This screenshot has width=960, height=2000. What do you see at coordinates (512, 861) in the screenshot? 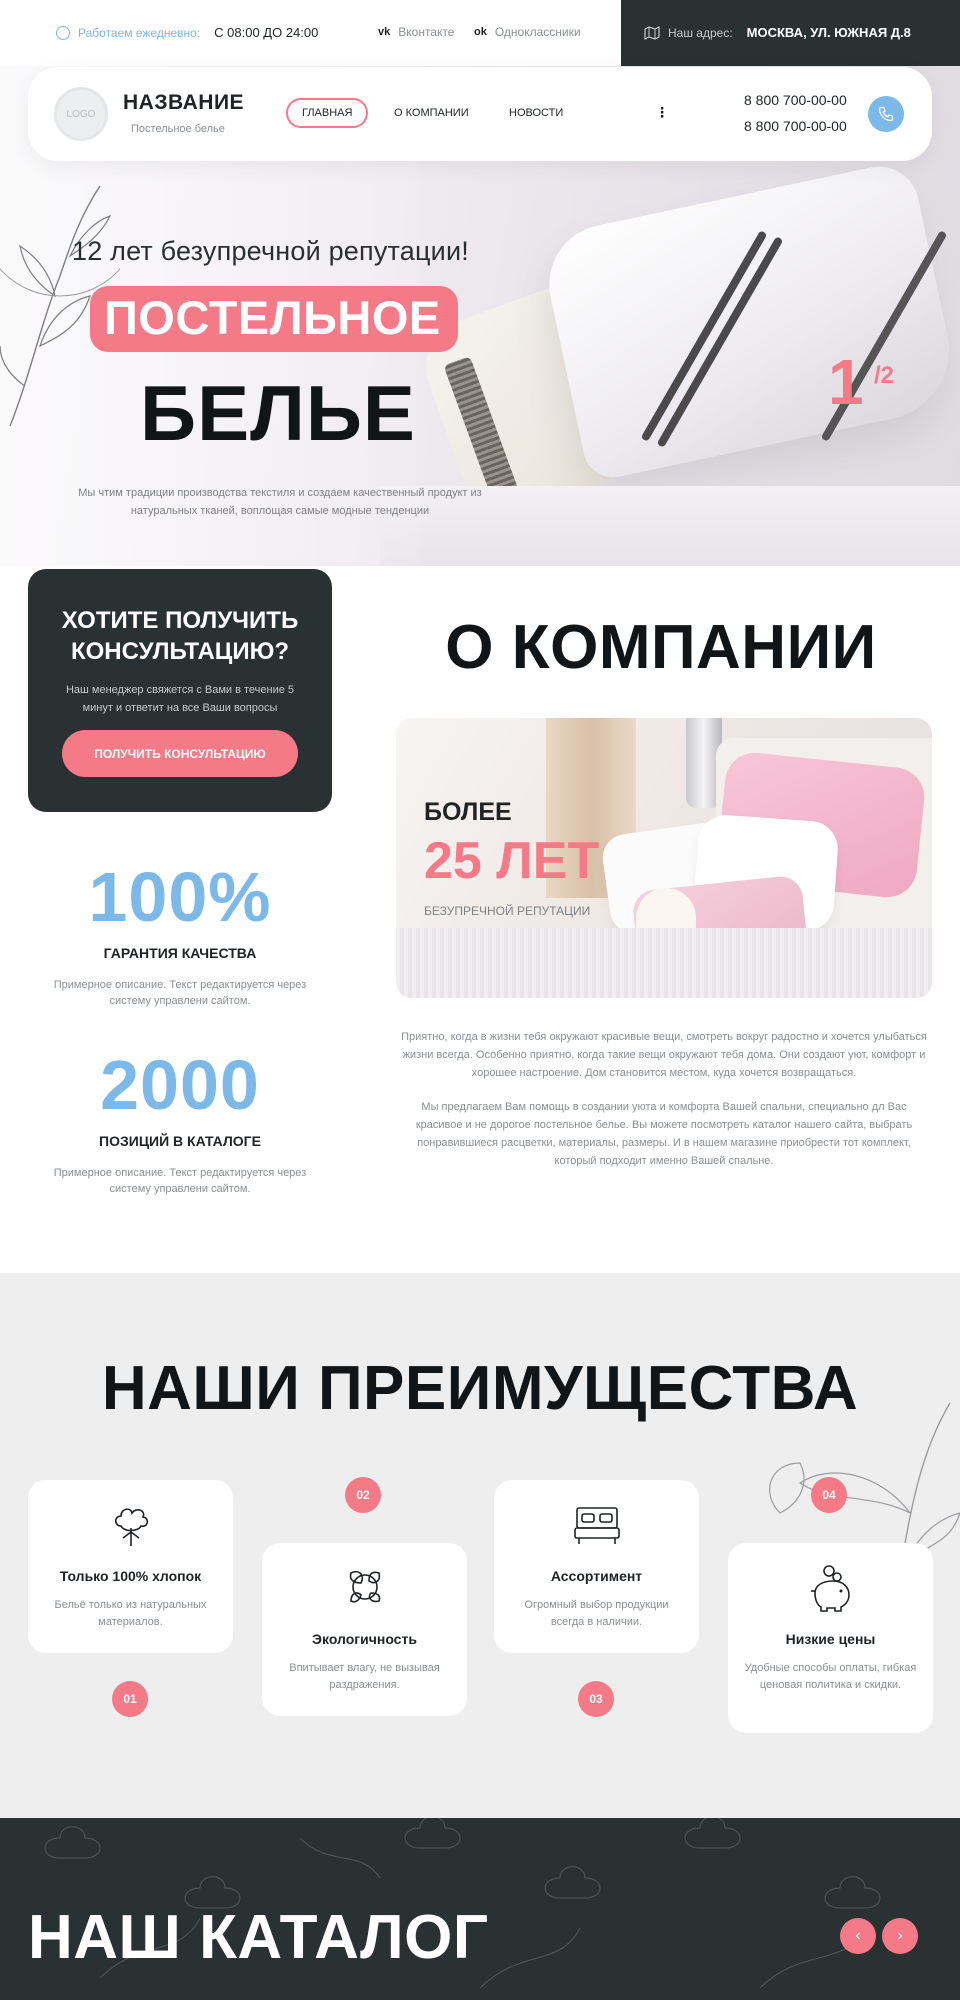
I see `photo-caption-big: 25 ЛЕТ` at bounding box center [512, 861].